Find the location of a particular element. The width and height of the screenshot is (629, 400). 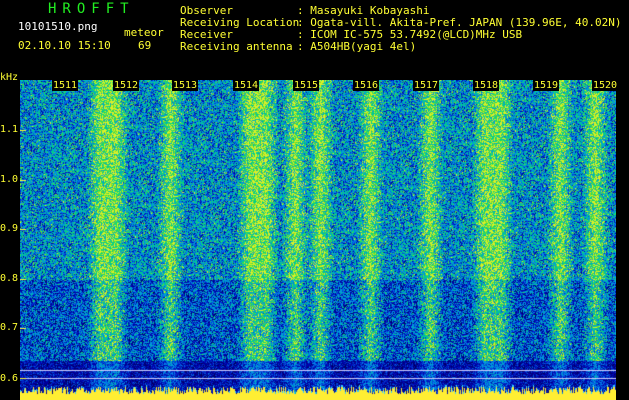

minute-label: 1518 is located at coordinates (486, 85).